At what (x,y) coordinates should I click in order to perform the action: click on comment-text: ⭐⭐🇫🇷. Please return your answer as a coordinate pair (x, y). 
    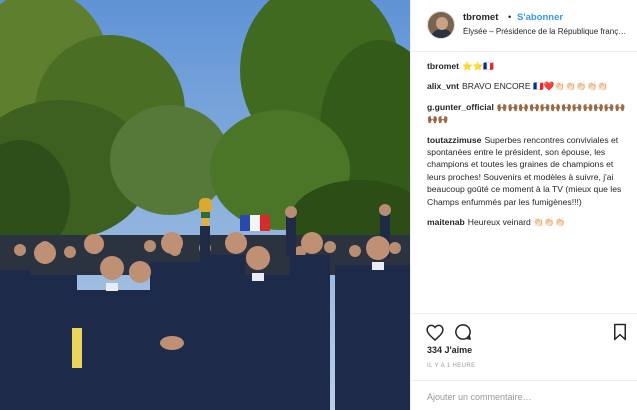
    Looking at the image, I should click on (478, 66).